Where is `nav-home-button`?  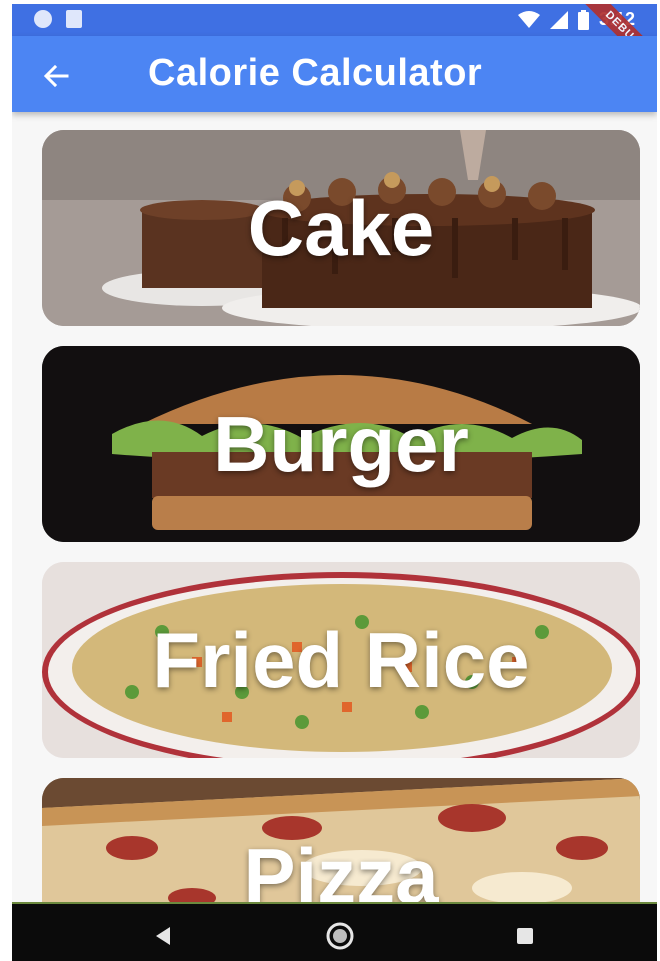
nav-home-button is located at coordinates (340, 936).